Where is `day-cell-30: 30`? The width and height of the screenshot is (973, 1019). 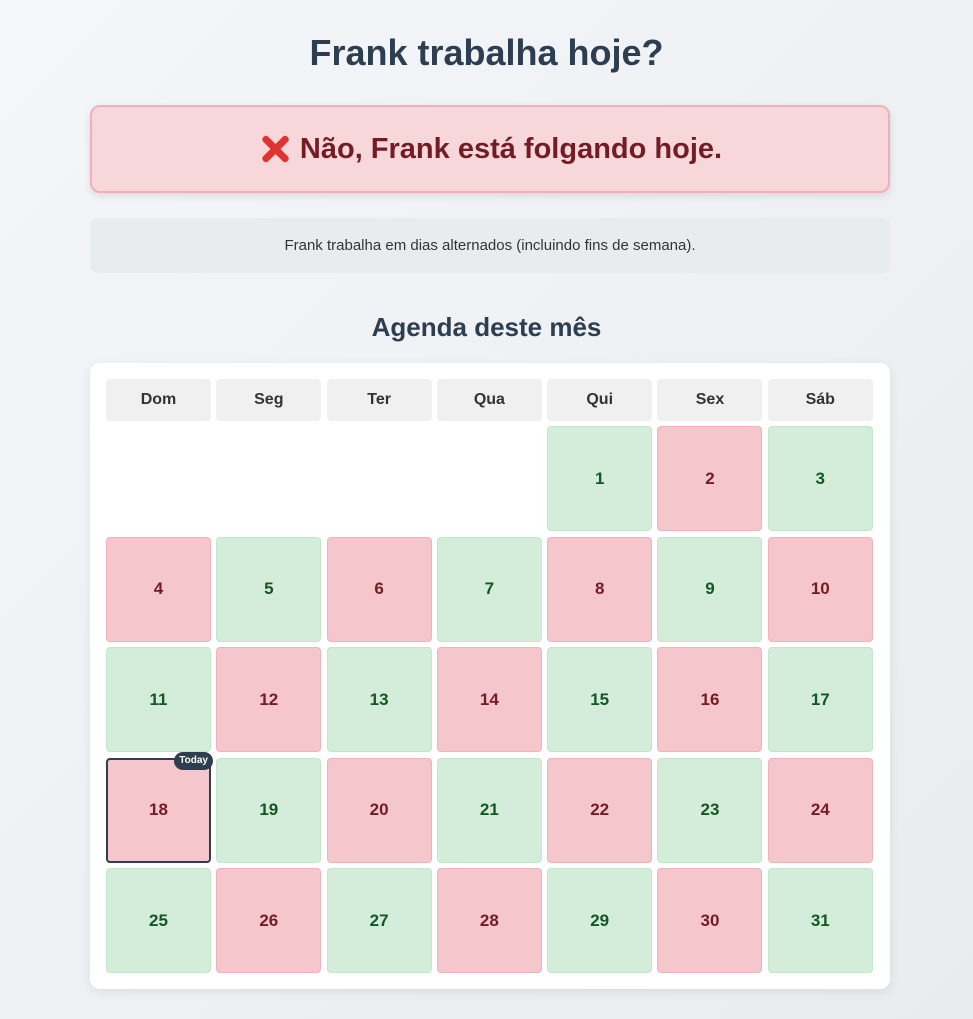
day-cell-30: 30 is located at coordinates (710, 920).